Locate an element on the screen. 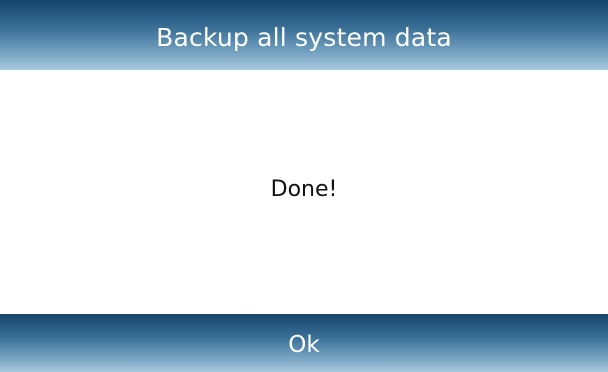 This screenshot has width=608, height=372. dialog-title: Backup all system data is located at coordinates (304, 37).